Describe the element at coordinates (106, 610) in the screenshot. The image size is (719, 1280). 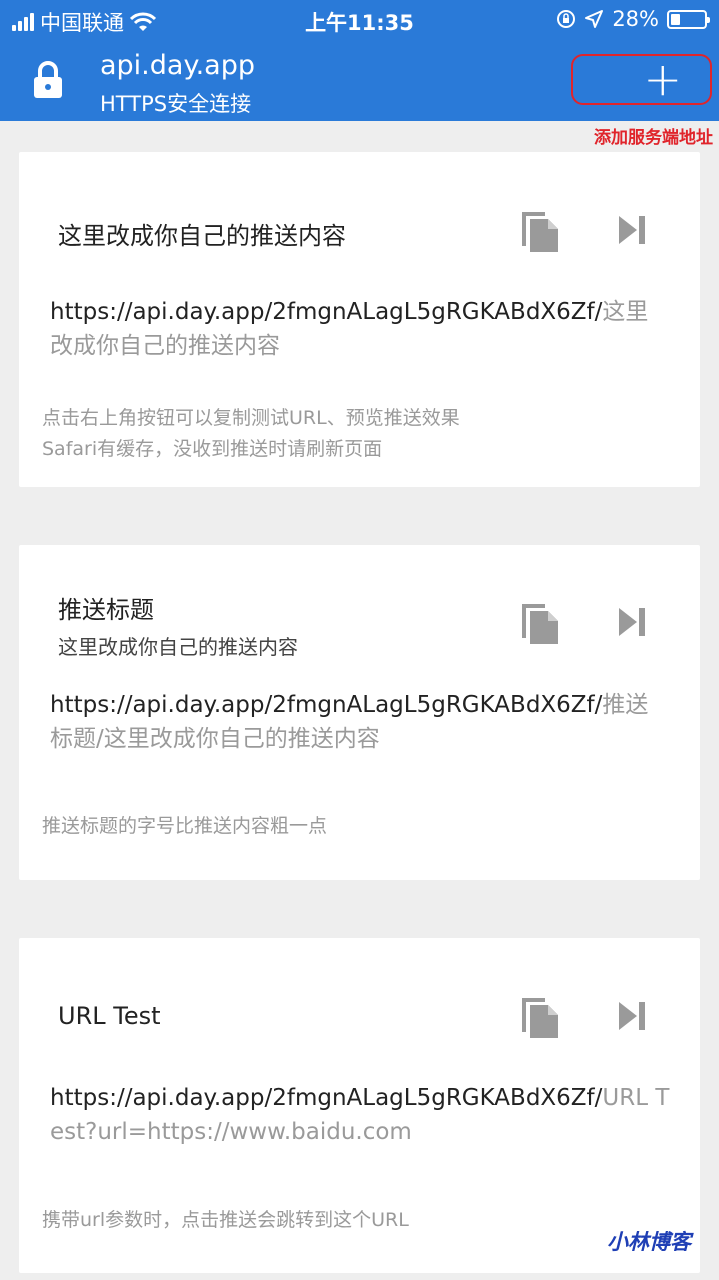
I see `card-title: 推送标题` at that location.